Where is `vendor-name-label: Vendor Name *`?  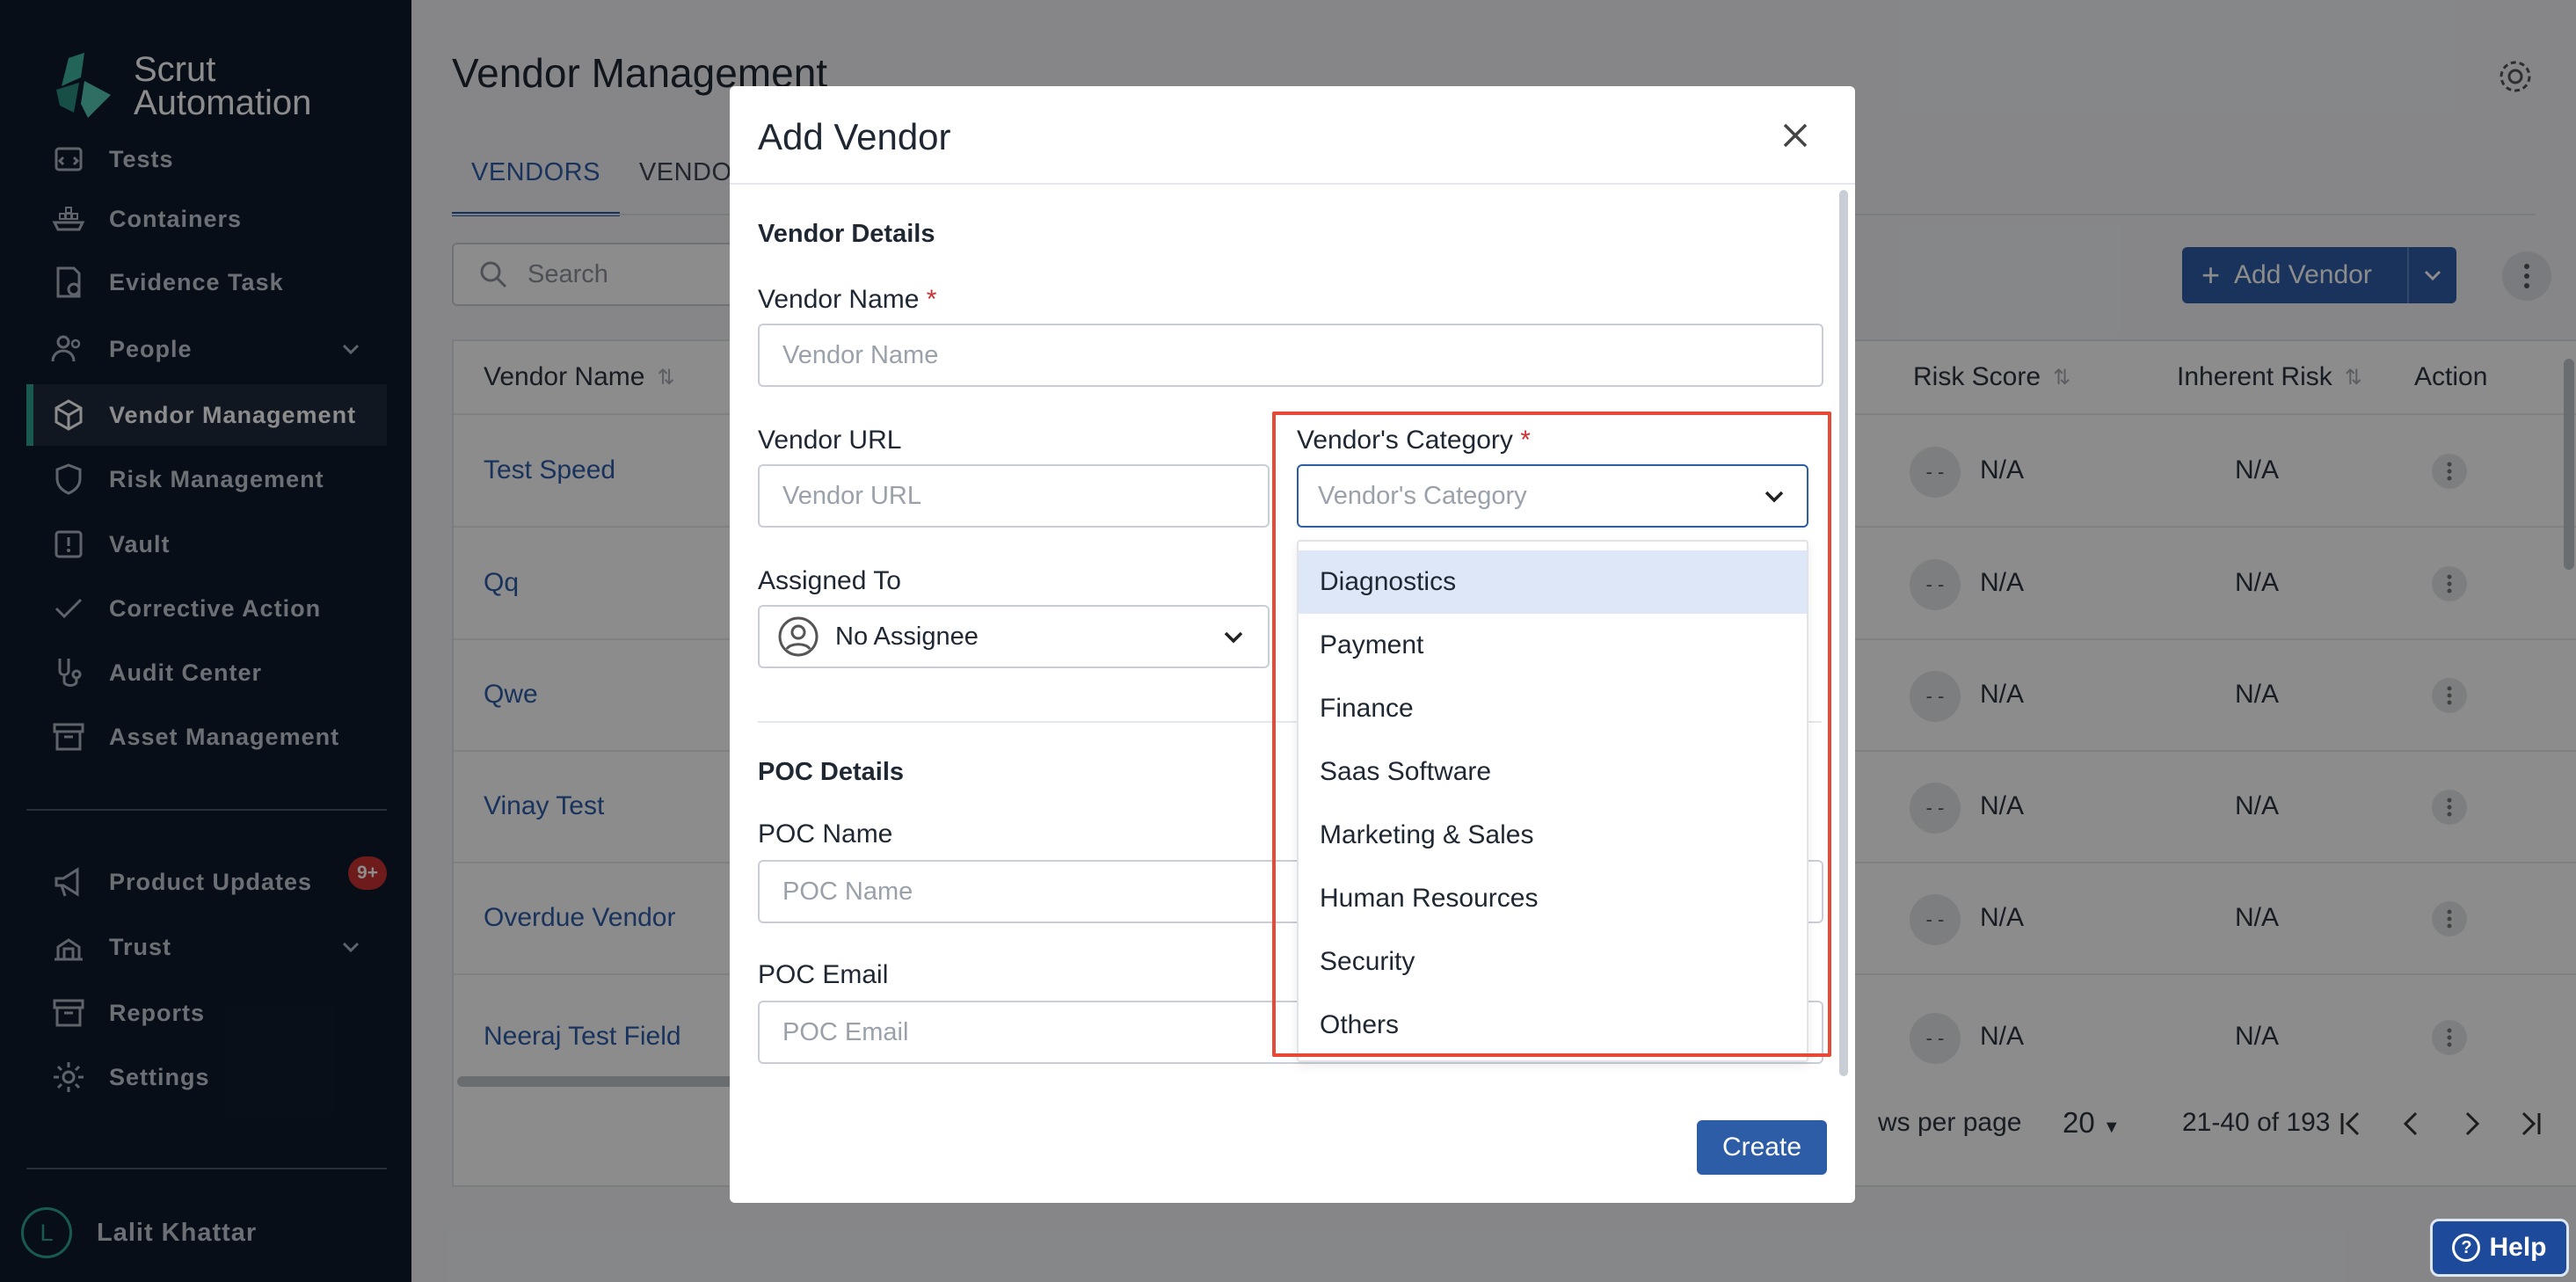
vendor-name-label: Vendor Name * is located at coordinates (847, 300).